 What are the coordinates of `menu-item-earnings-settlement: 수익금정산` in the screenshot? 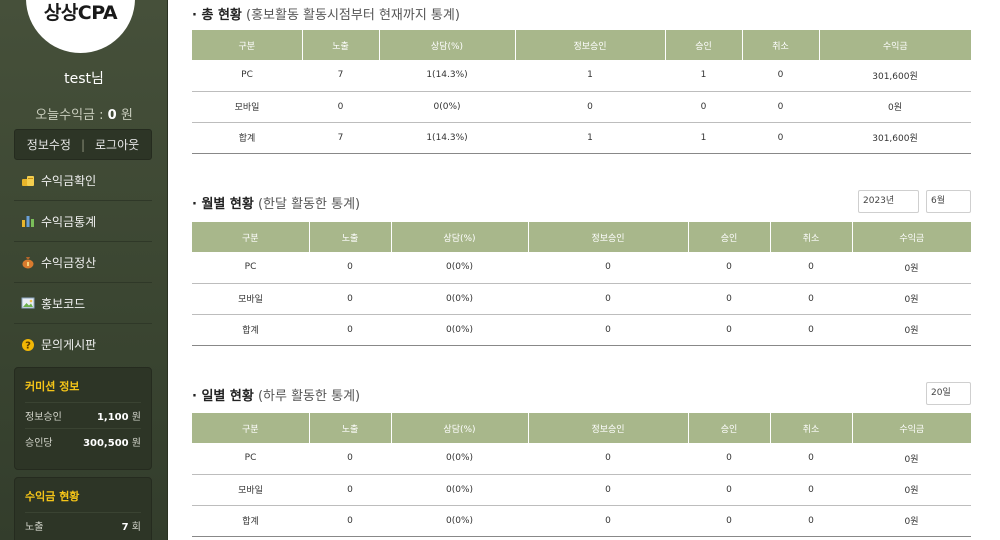 It's located at (83, 262).